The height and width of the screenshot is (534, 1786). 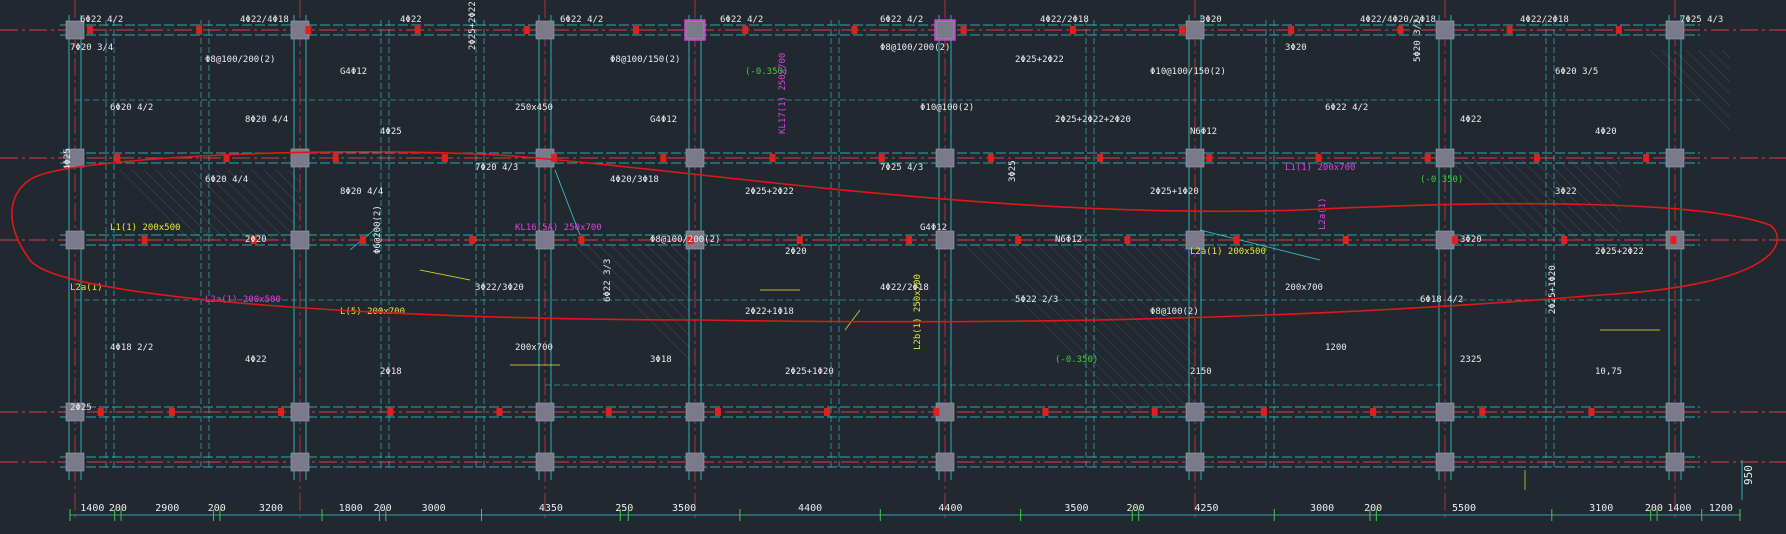 I want to click on top-row-rebar-label: 4Φ22, so click(x=411, y=20).